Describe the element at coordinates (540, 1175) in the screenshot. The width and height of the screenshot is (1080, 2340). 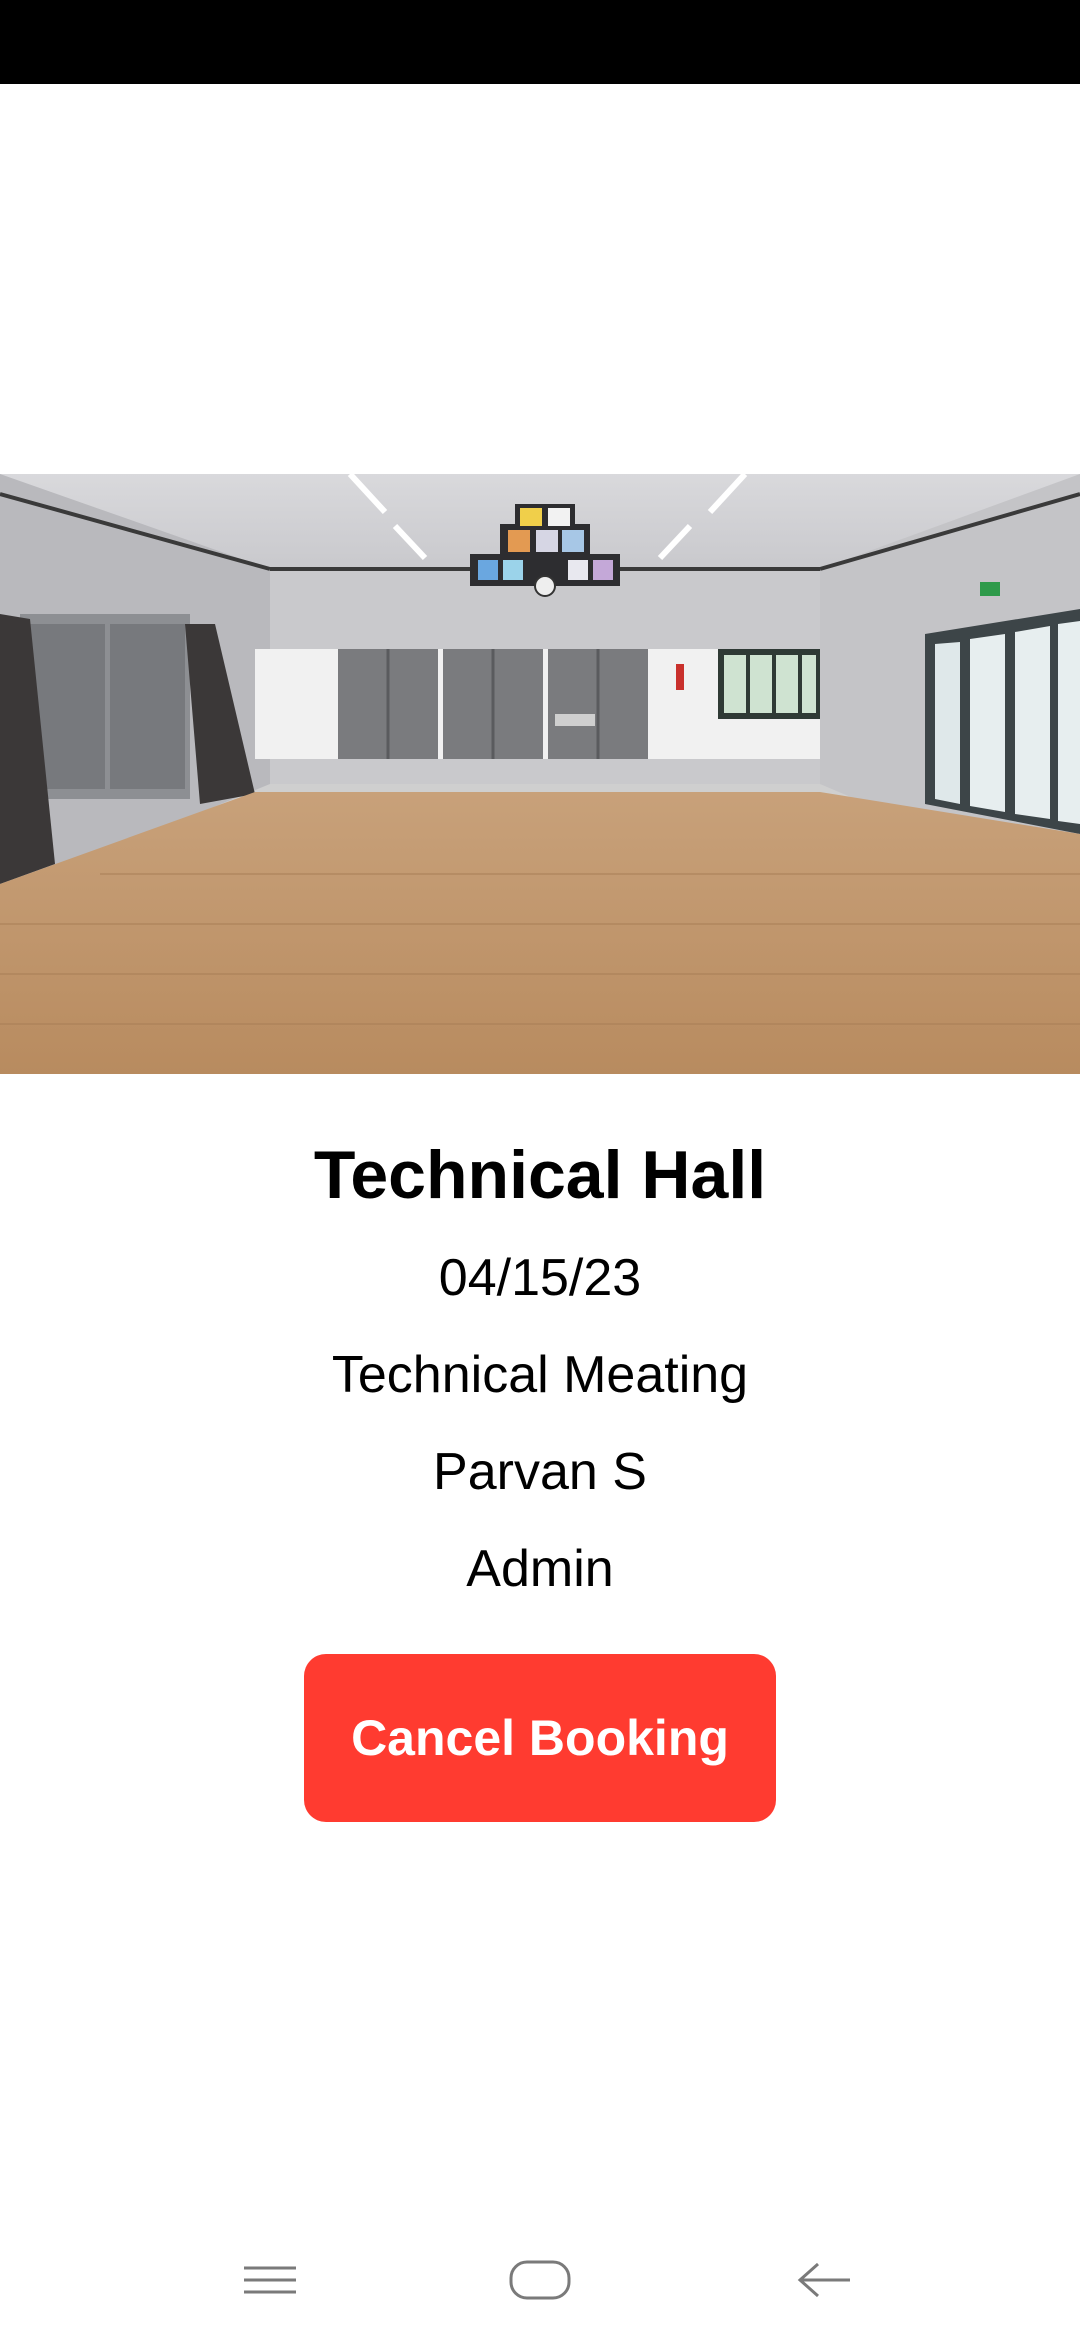
I see `hall-name: Technical Hall` at that location.